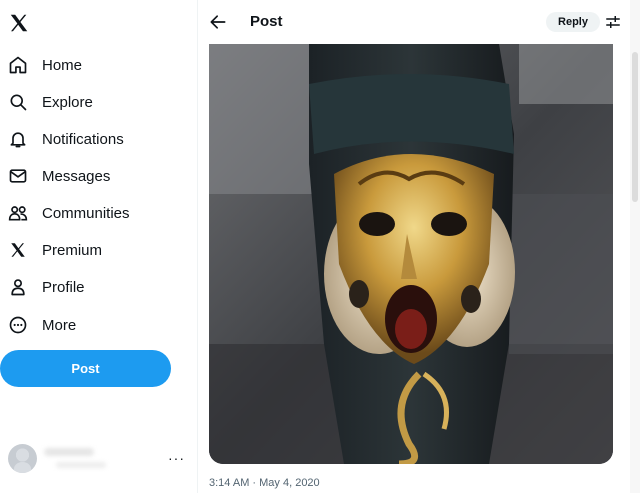 This screenshot has height=493, width=640. What do you see at coordinates (41, 325) in the screenshot?
I see `nav-more: More` at bounding box center [41, 325].